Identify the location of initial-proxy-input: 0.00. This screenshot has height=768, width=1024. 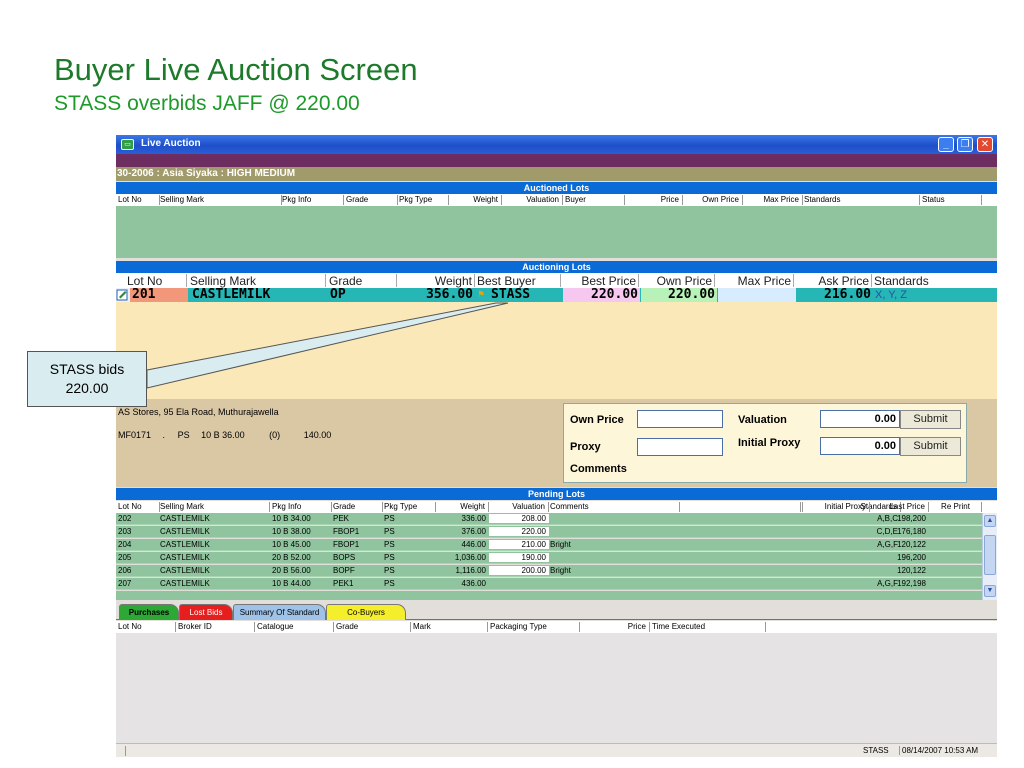
(860, 446).